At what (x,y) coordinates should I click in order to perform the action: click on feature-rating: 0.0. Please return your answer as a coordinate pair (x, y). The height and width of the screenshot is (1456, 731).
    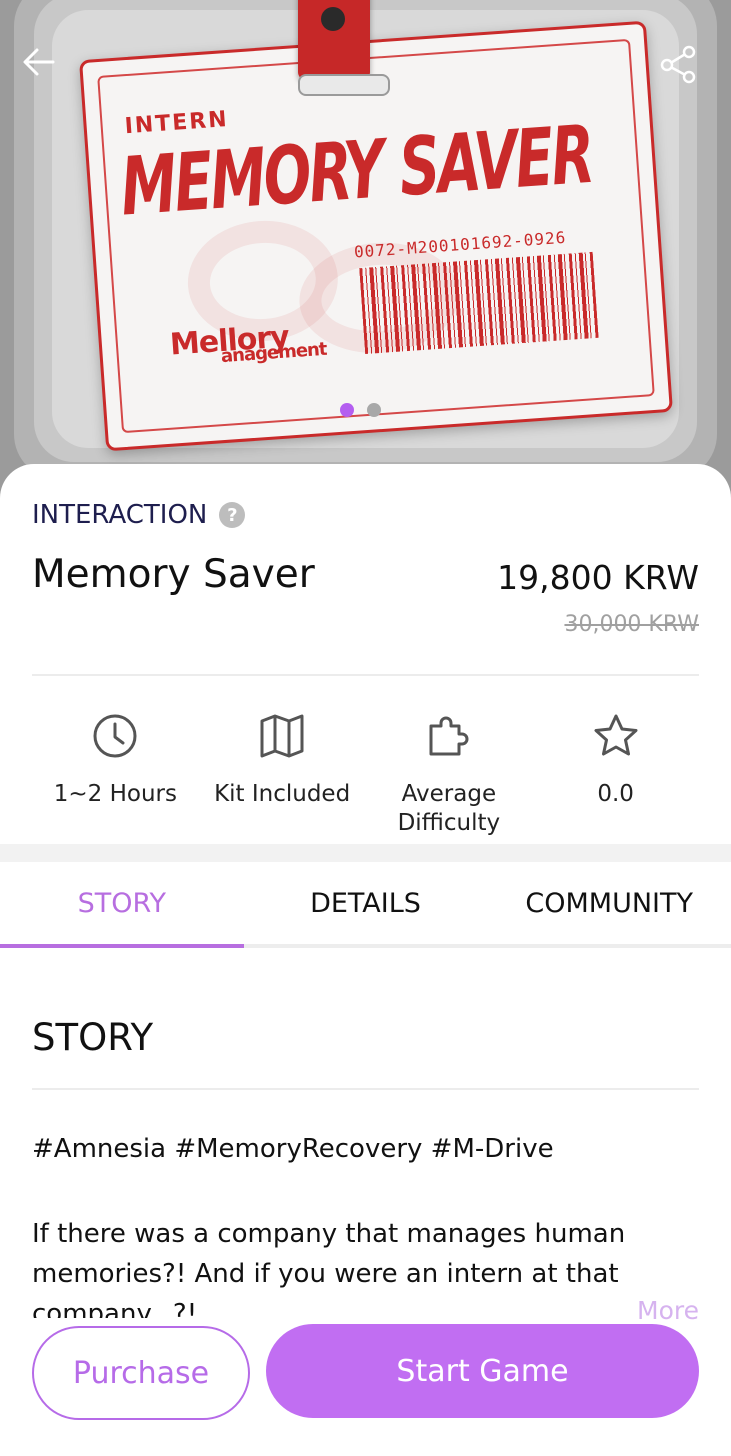
    Looking at the image, I should click on (615, 775).